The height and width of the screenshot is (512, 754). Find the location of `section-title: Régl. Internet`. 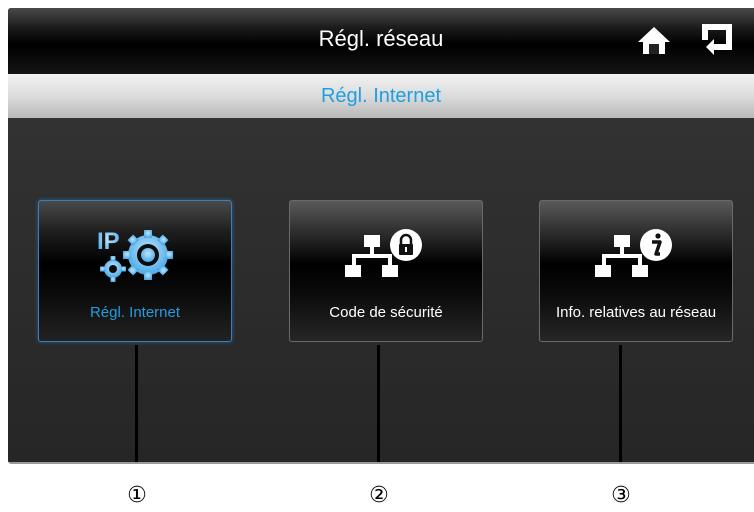

section-title: Régl. Internet is located at coordinates (381, 96).